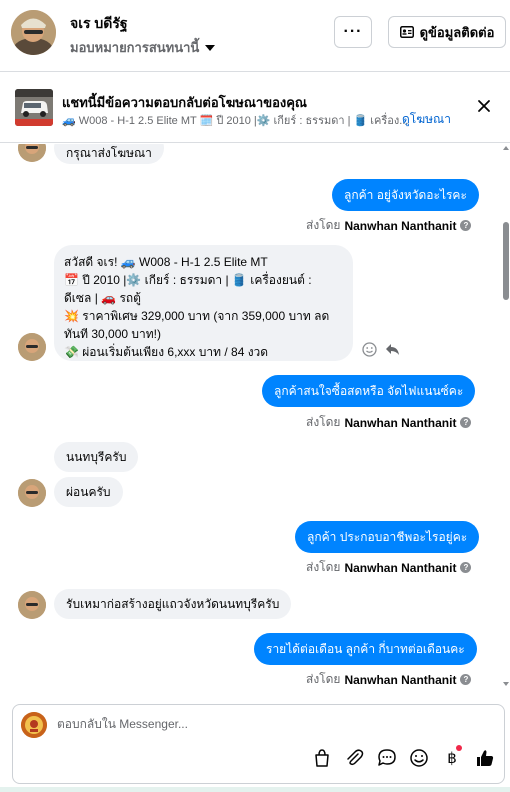  What do you see at coordinates (166, 352) in the screenshot?
I see `message-line: 💸 ผ่อนเริ่มต้นเพียง 6,xxx บาท / 84 งวด` at bounding box center [166, 352].